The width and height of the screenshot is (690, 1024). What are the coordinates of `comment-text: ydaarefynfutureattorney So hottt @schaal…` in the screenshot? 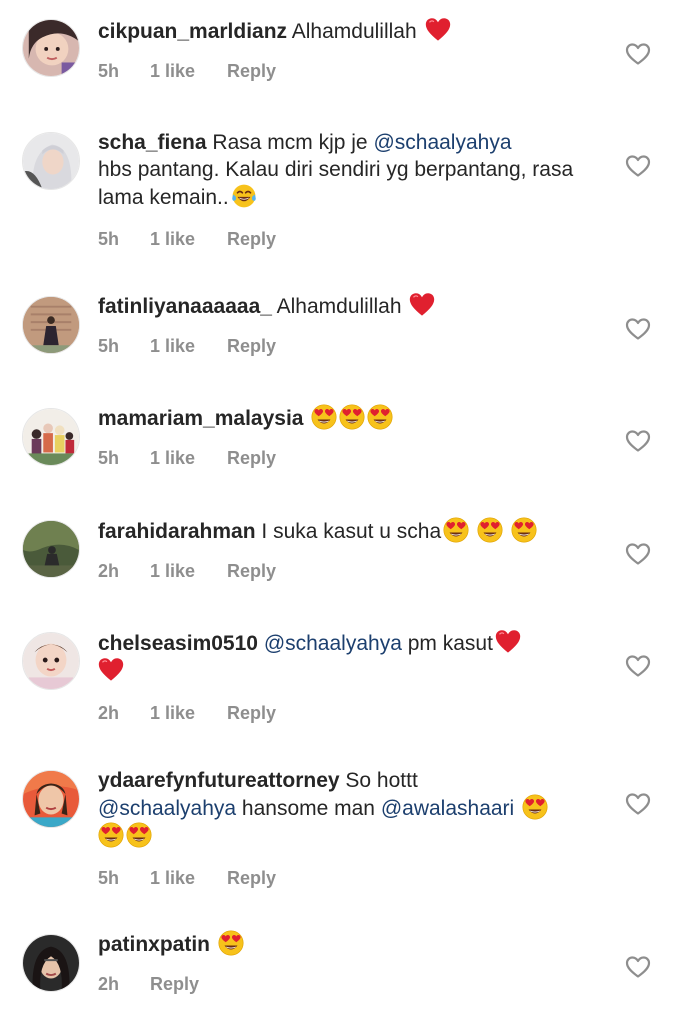 It's located at (353, 808).